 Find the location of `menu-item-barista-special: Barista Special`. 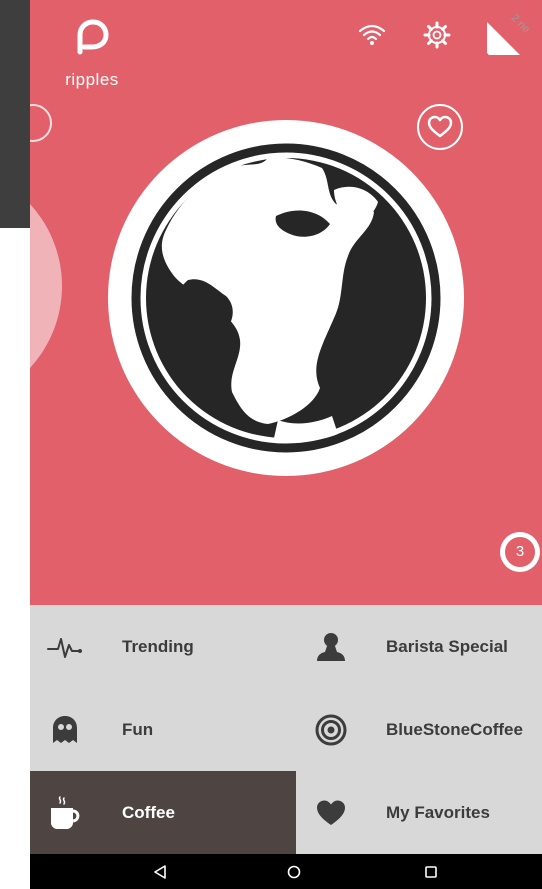

menu-item-barista-special: Barista Special is located at coordinates (419, 646).